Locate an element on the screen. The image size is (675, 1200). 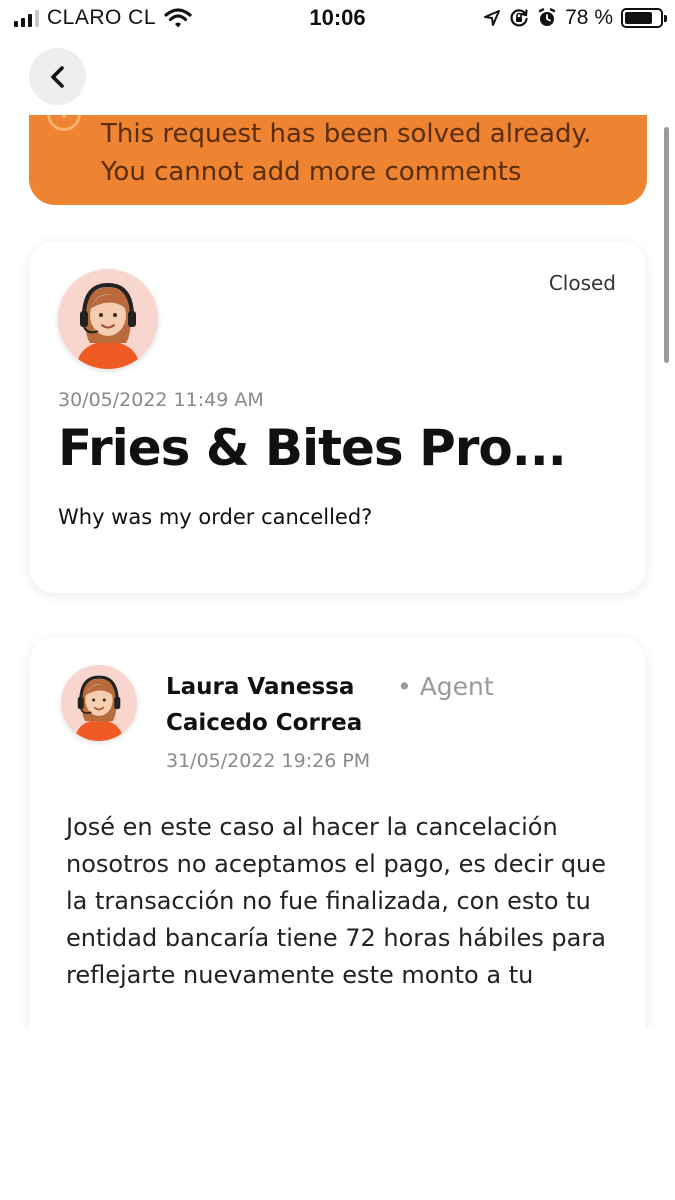
info-icon is located at coordinates (64, 123).